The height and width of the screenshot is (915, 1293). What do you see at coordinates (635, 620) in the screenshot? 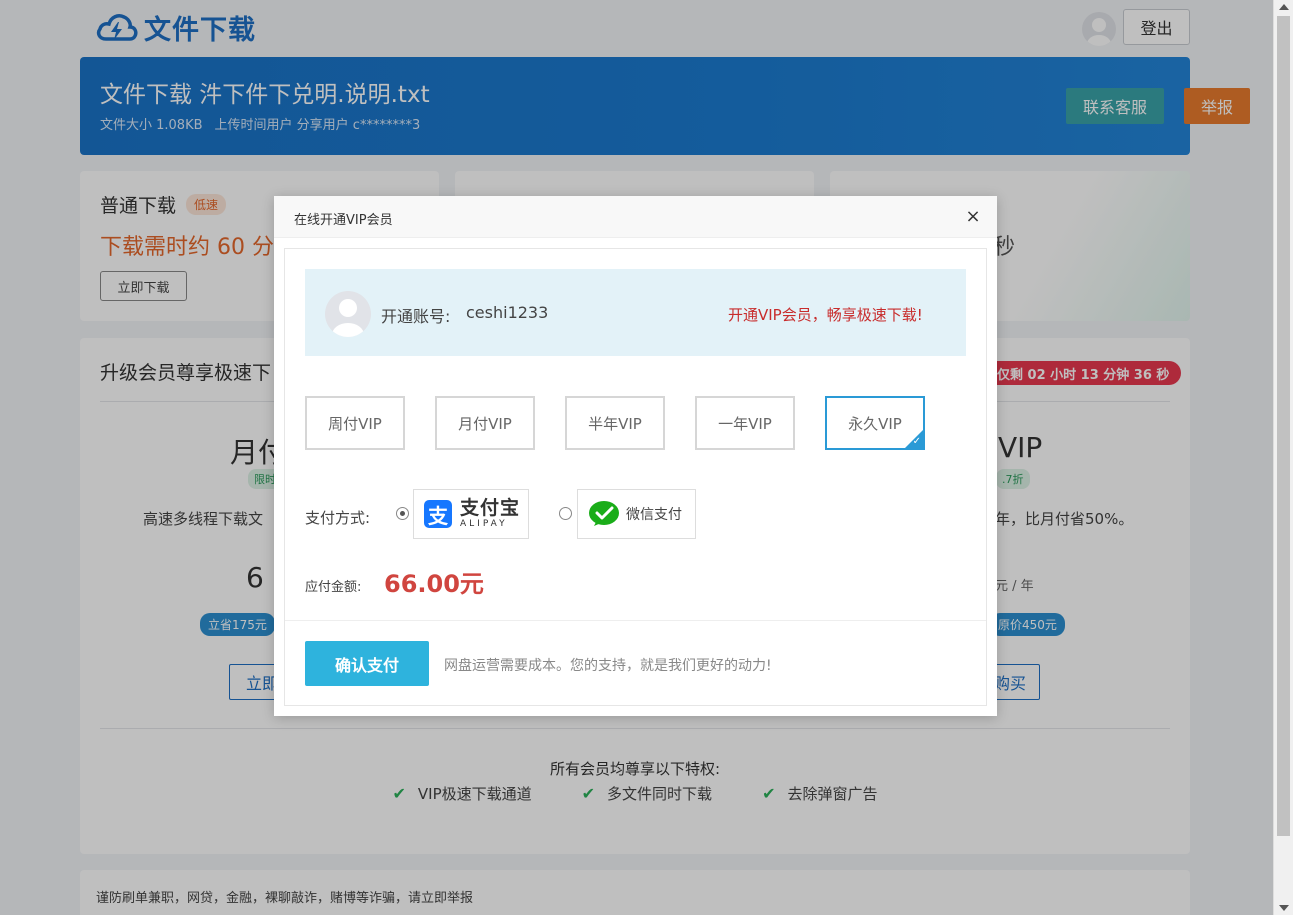
I see `divider` at bounding box center [635, 620].